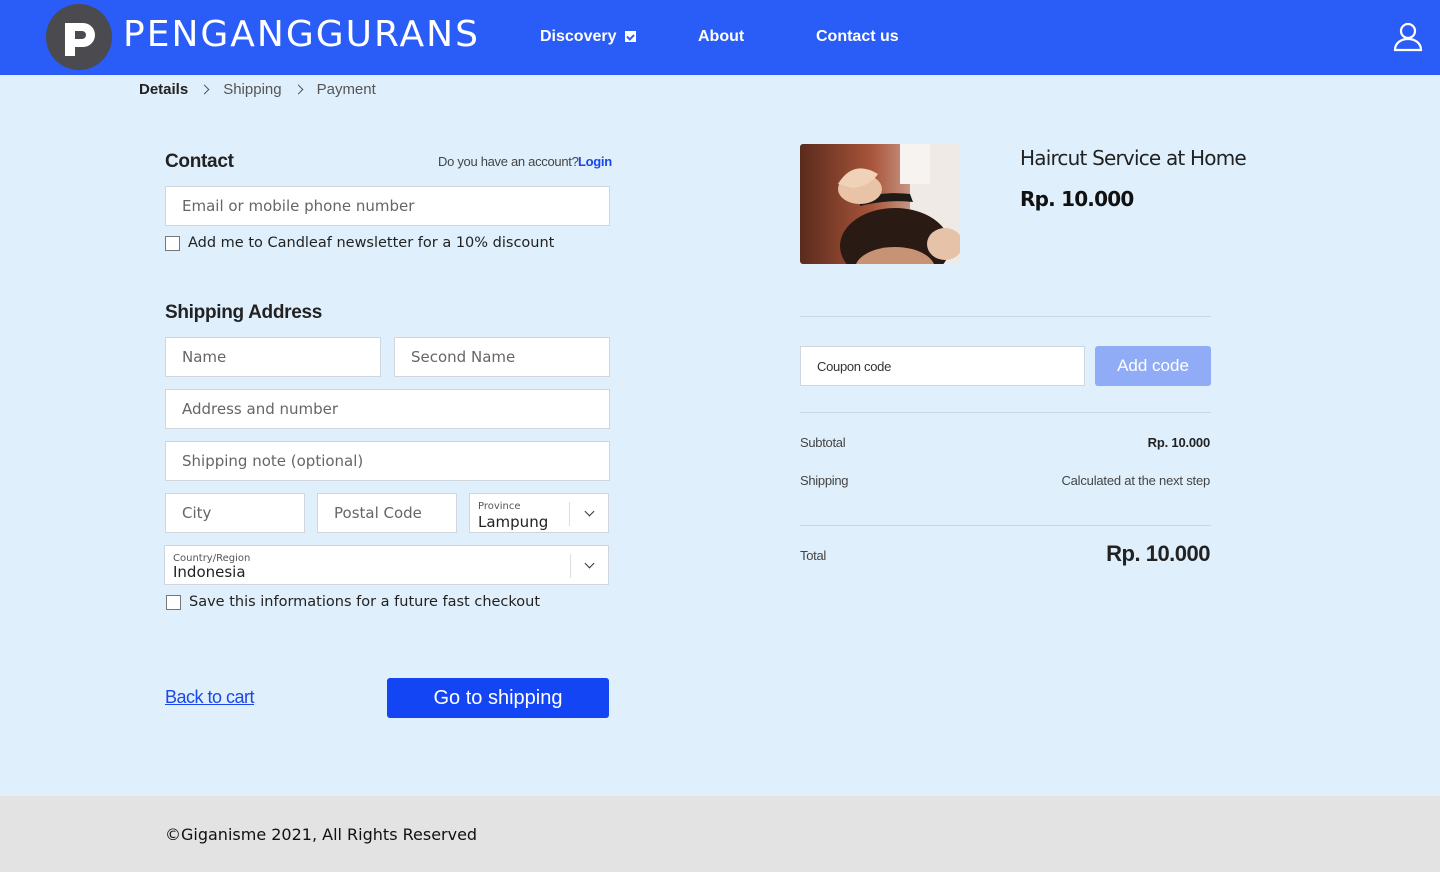 This screenshot has height=872, width=1440. What do you see at coordinates (395, 461) in the screenshot?
I see `shipping-note-input` at bounding box center [395, 461].